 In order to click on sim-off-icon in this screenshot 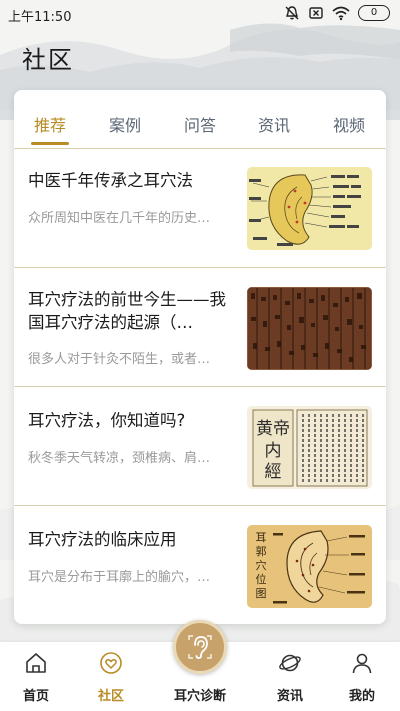, I will do `click(316, 13)`.